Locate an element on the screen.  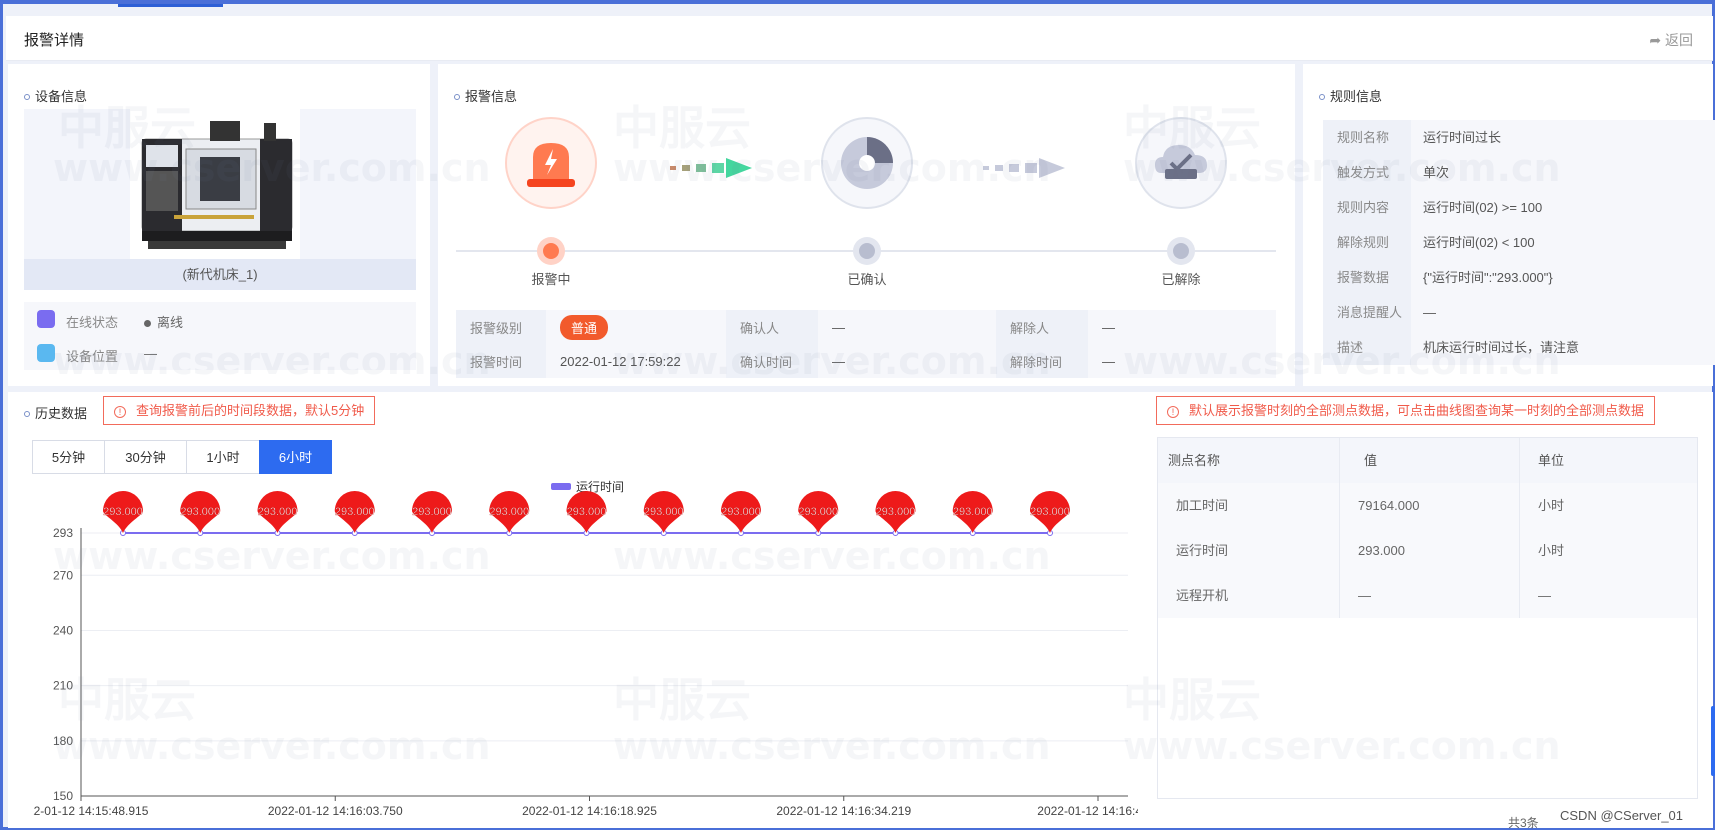
confirm-time-value: — is located at coordinates (907, 361).